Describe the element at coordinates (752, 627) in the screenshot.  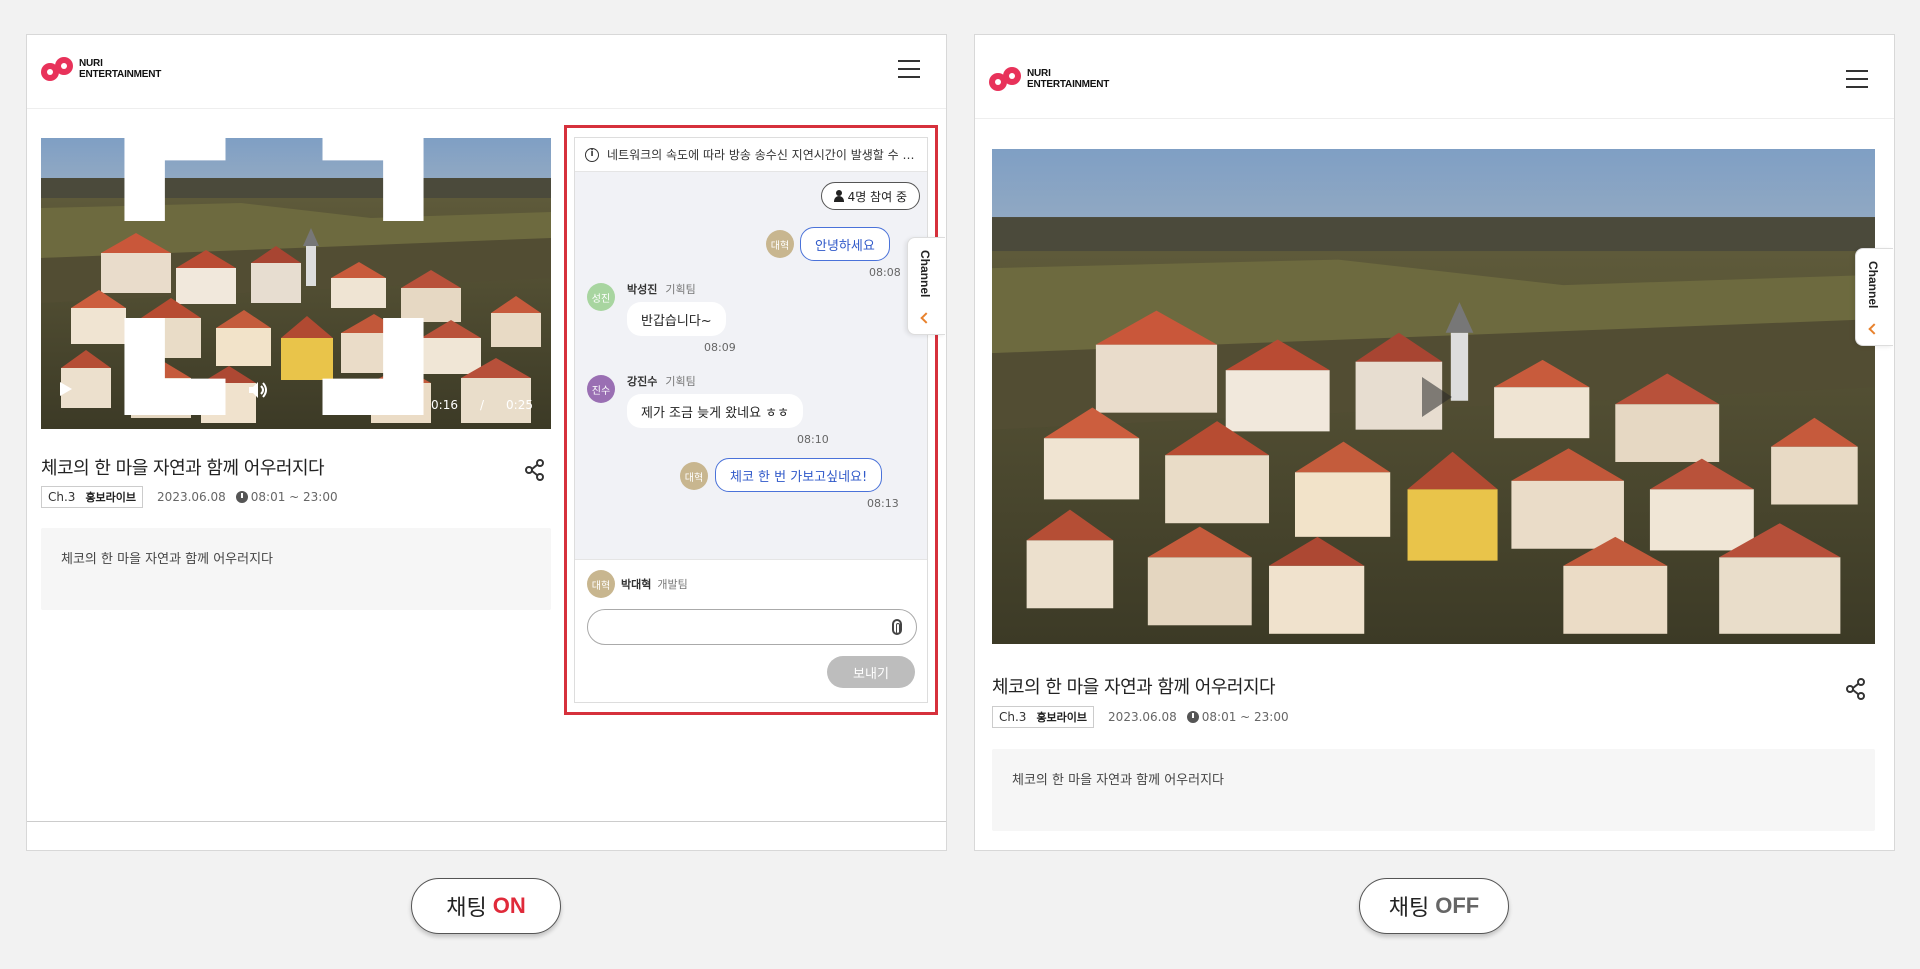
I see `chat-input` at that location.